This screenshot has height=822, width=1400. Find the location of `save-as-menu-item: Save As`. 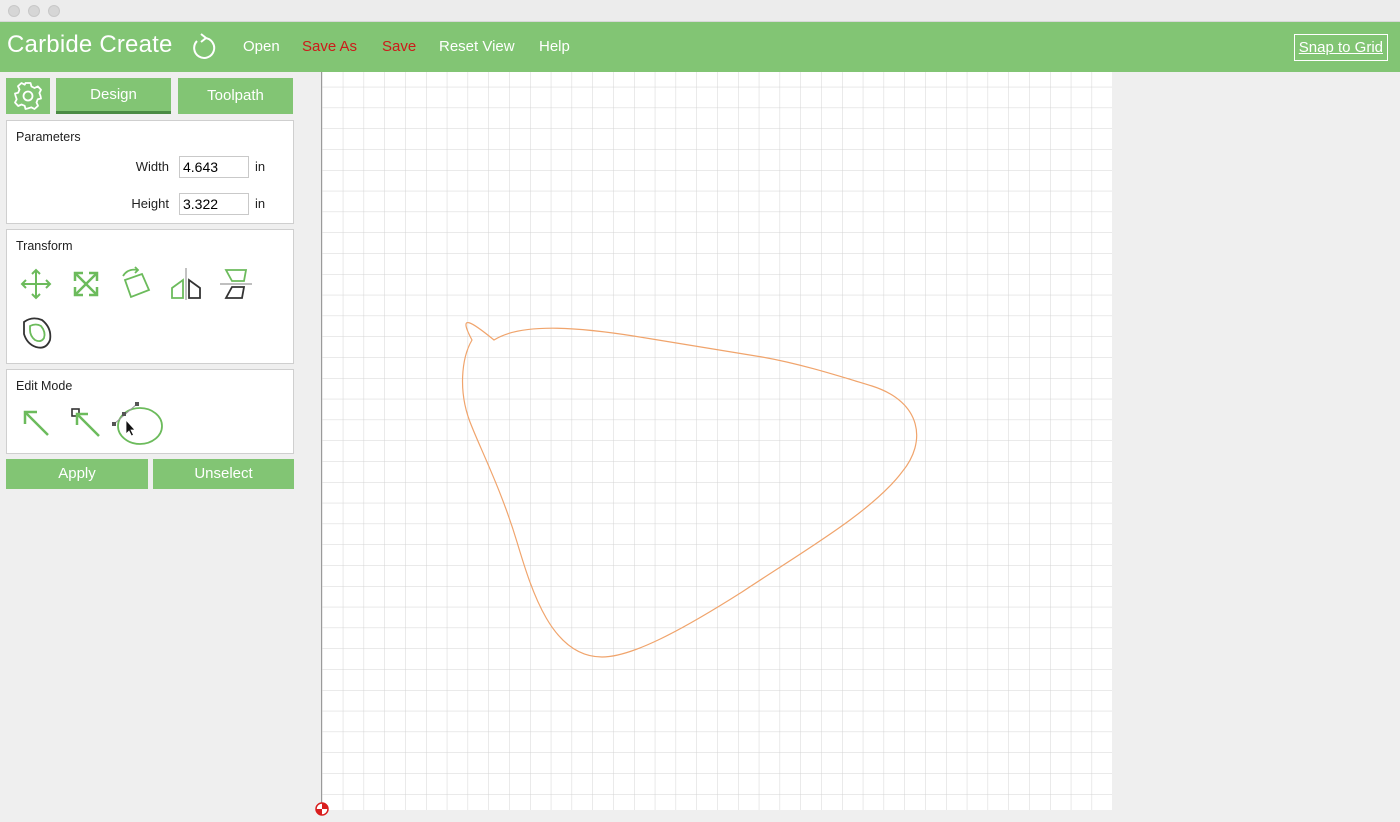

save-as-menu-item: Save As is located at coordinates (329, 46).